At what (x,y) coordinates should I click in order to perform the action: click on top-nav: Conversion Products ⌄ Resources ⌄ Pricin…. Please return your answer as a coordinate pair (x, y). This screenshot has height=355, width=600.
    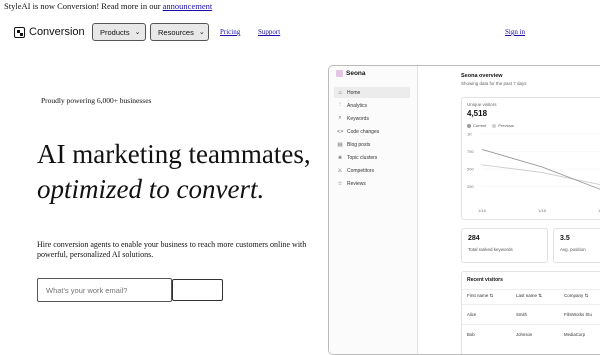
    Looking at the image, I should click on (300, 33).